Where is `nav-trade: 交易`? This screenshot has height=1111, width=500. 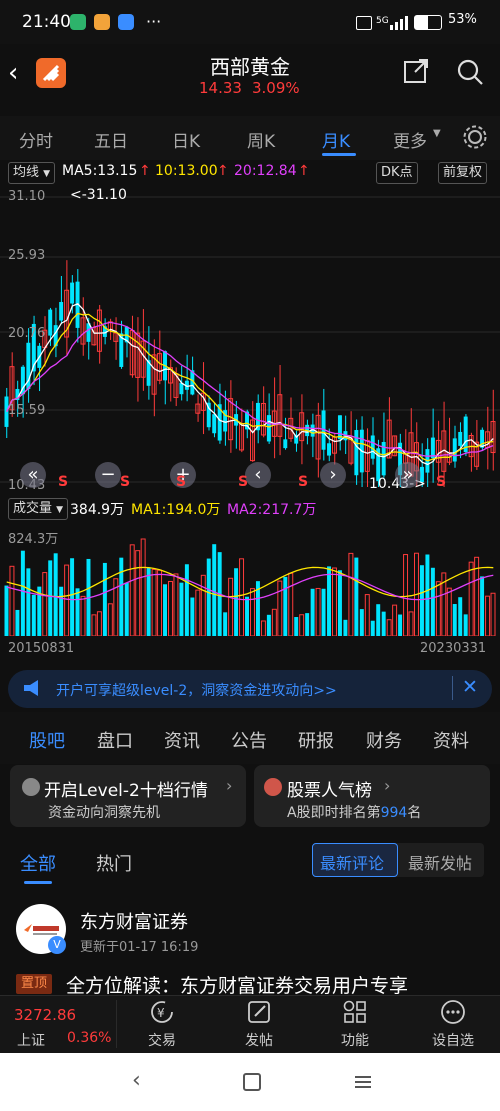
nav-trade: 交易 is located at coordinates (162, 1040).